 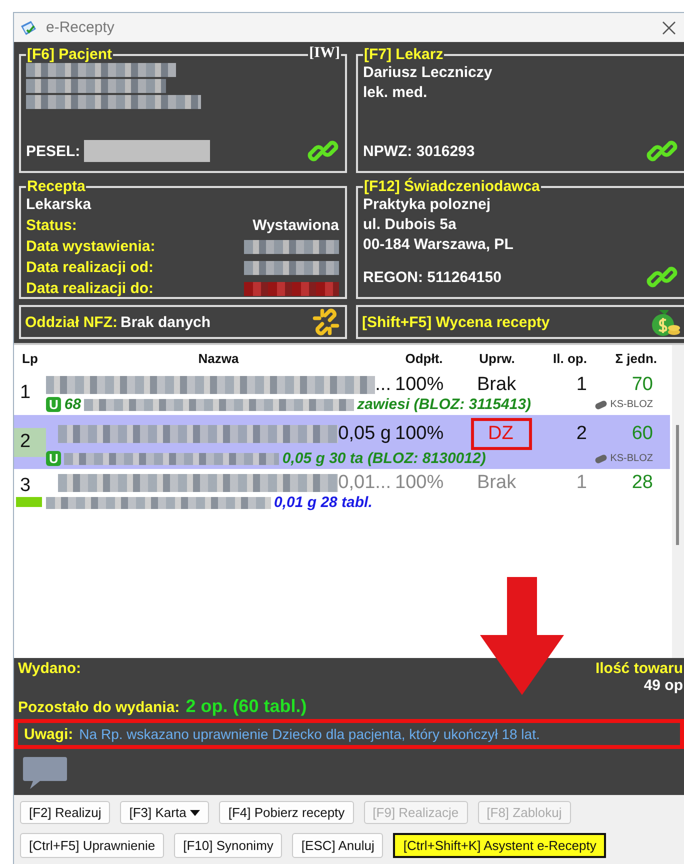 I want to click on package-info: 0,01 g 28 tabl., so click(x=323, y=502).